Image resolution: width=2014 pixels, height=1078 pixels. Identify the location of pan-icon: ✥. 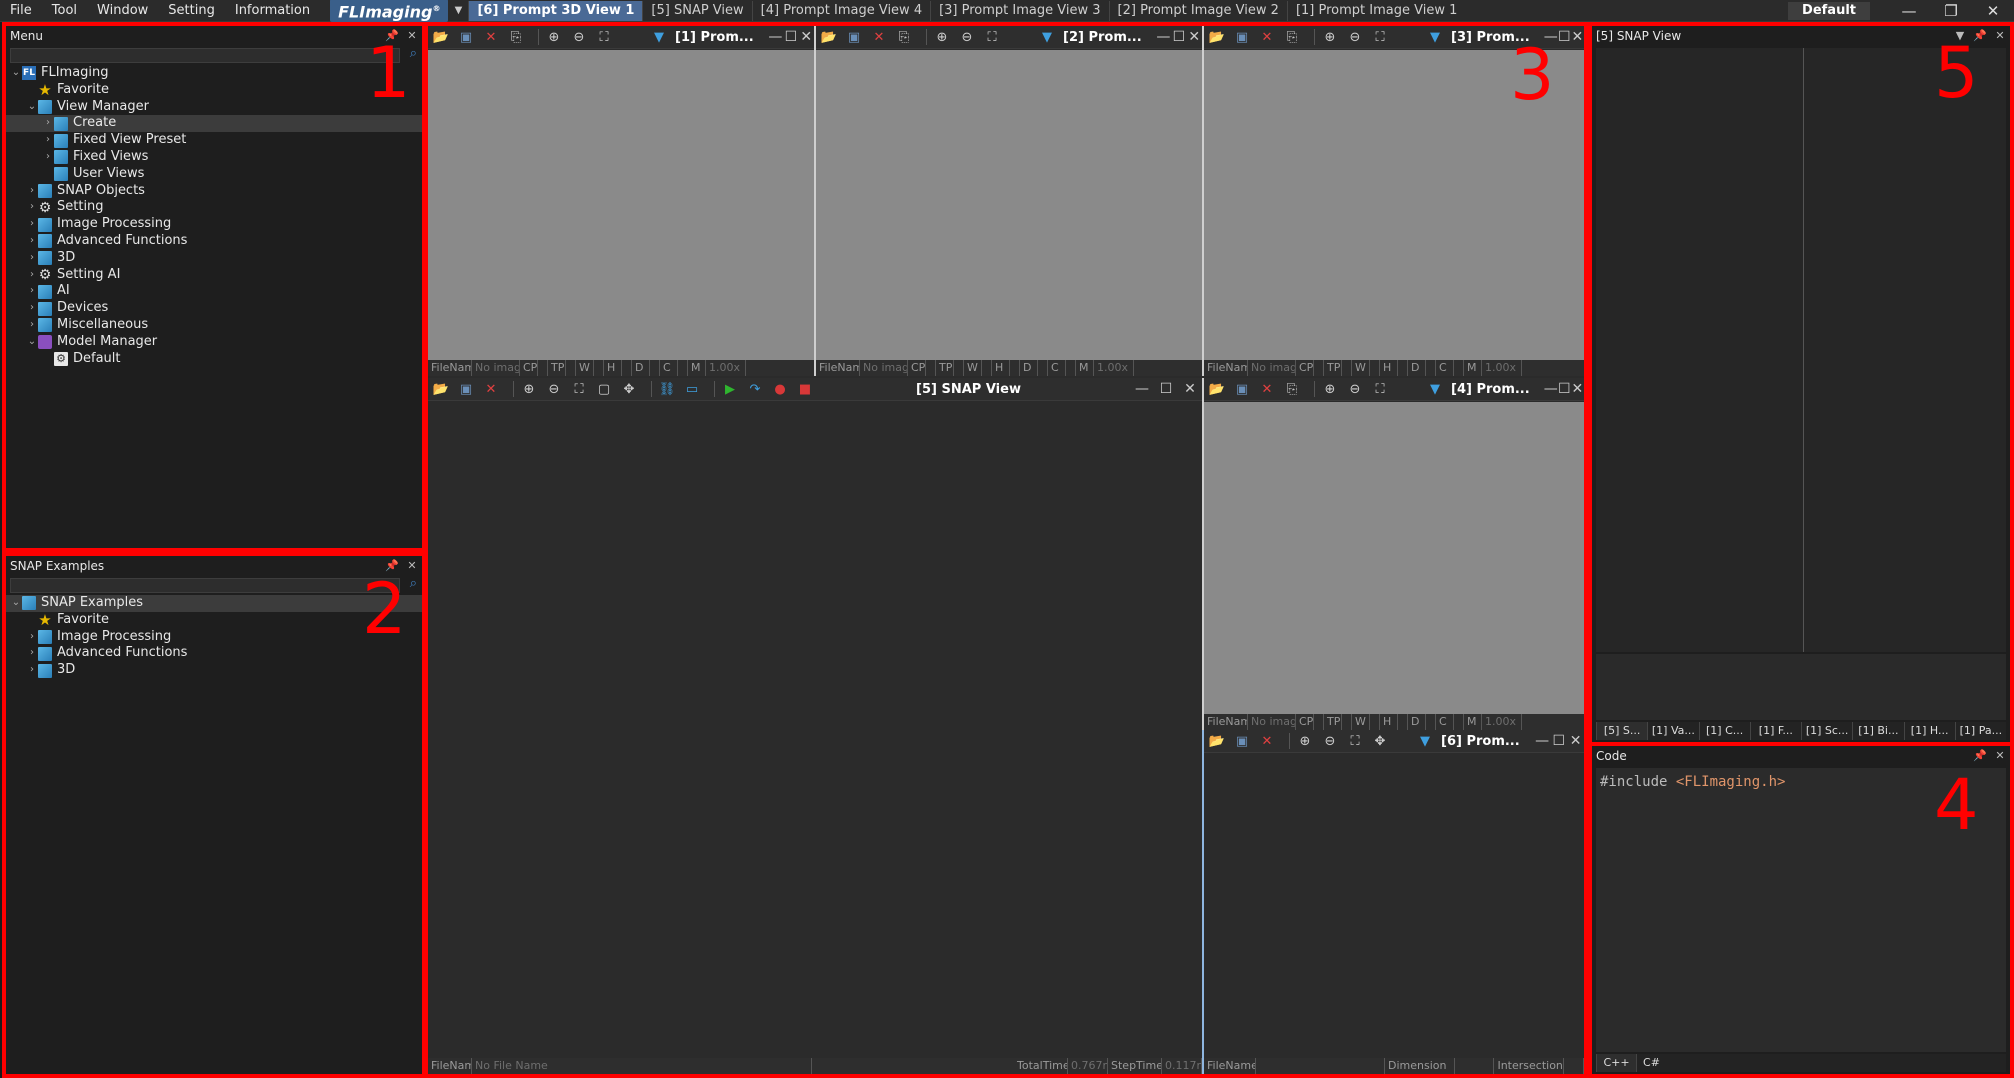
(629, 389).